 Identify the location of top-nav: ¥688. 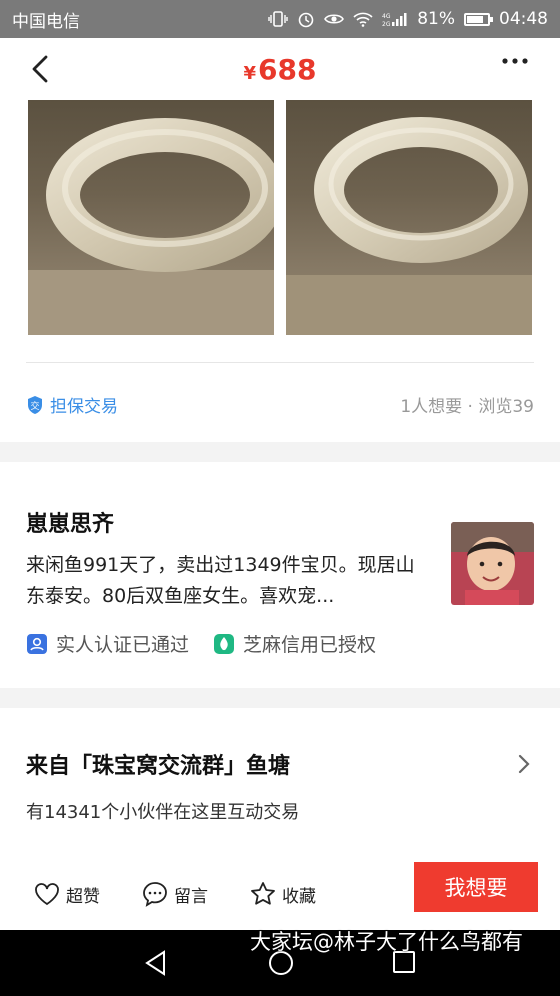
(280, 69).